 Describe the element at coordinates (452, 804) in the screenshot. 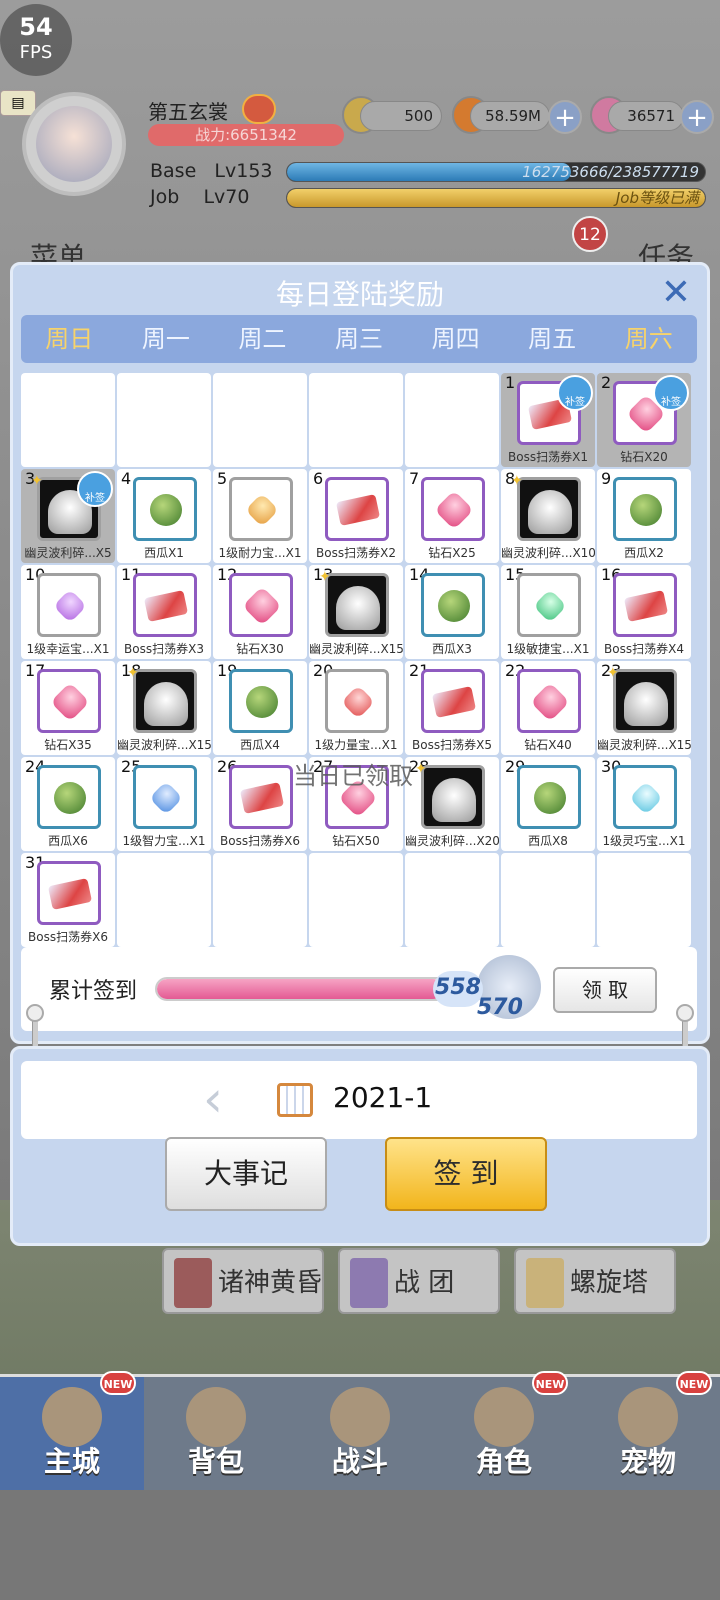

I see `reward-day-cell: 28 ✦ 幽灵波利碎...X20` at that location.